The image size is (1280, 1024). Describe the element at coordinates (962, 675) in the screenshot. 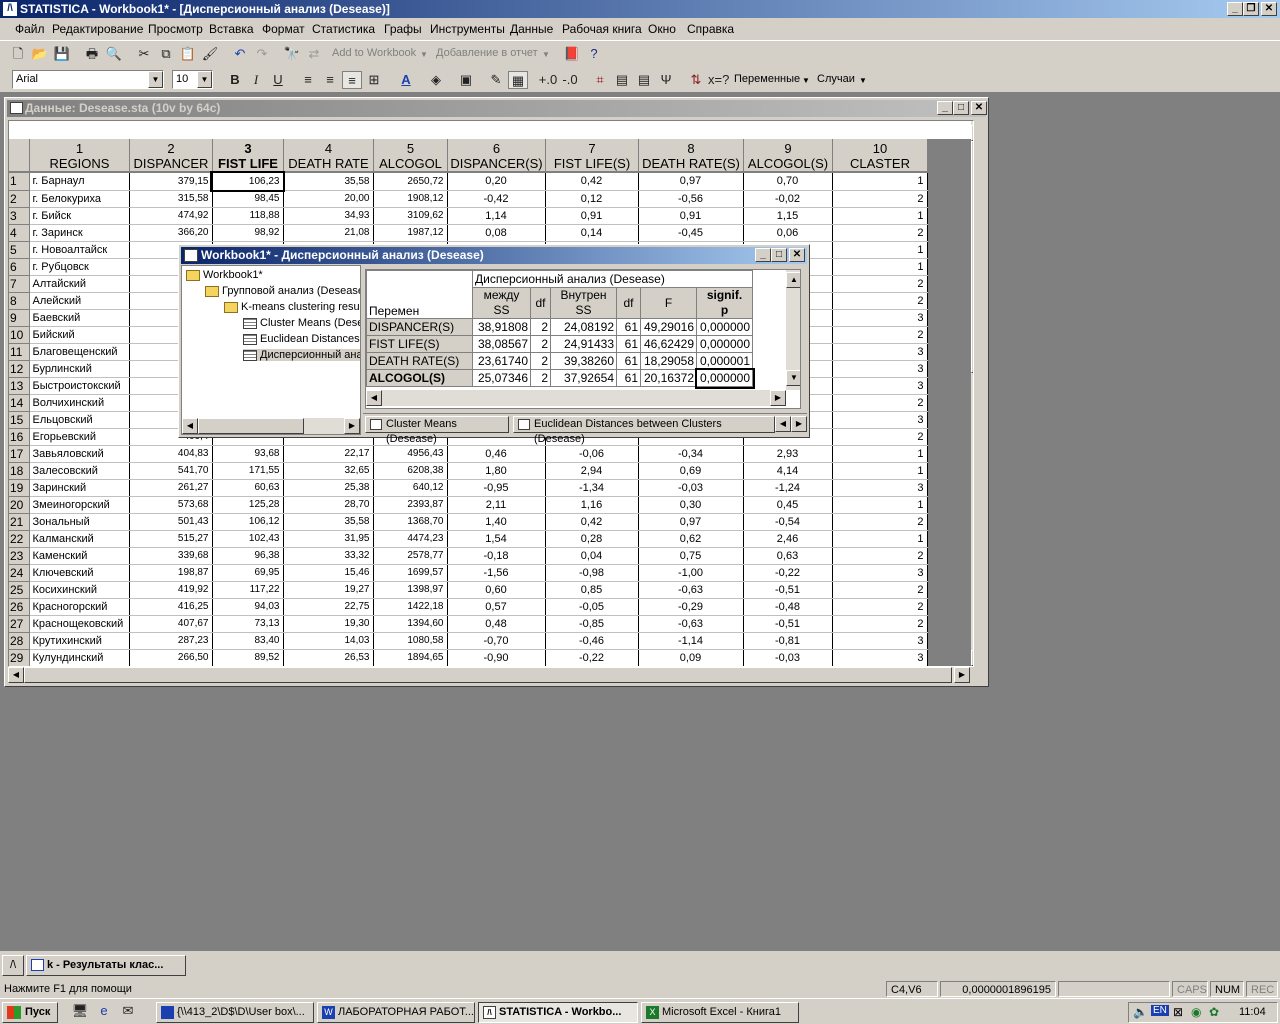

I see `scroll-right-icon: ▶` at that location.